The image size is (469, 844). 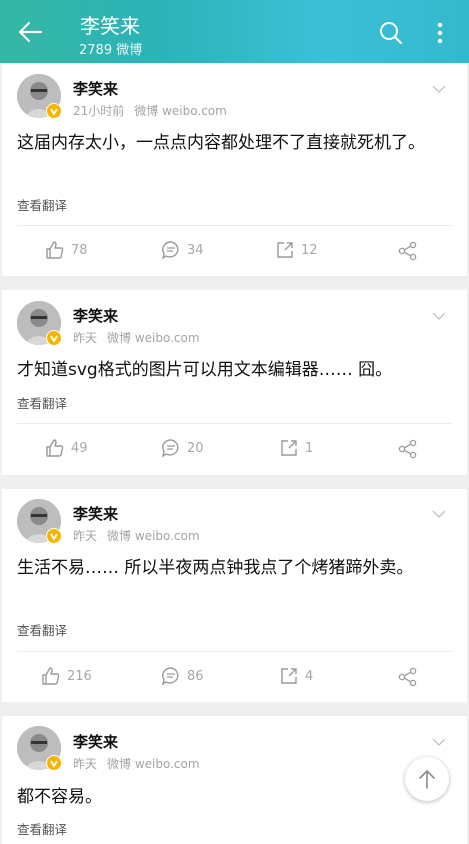 I want to click on arrow-up-icon, so click(x=427, y=779).